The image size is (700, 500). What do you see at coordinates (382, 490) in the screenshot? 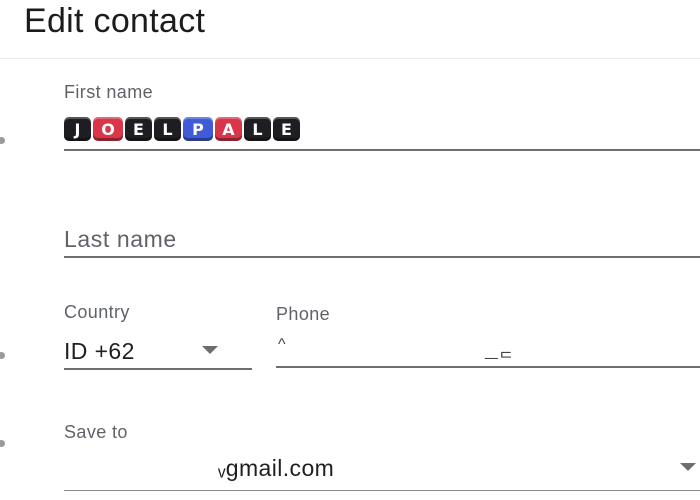
I see `save-to-underline` at bounding box center [382, 490].